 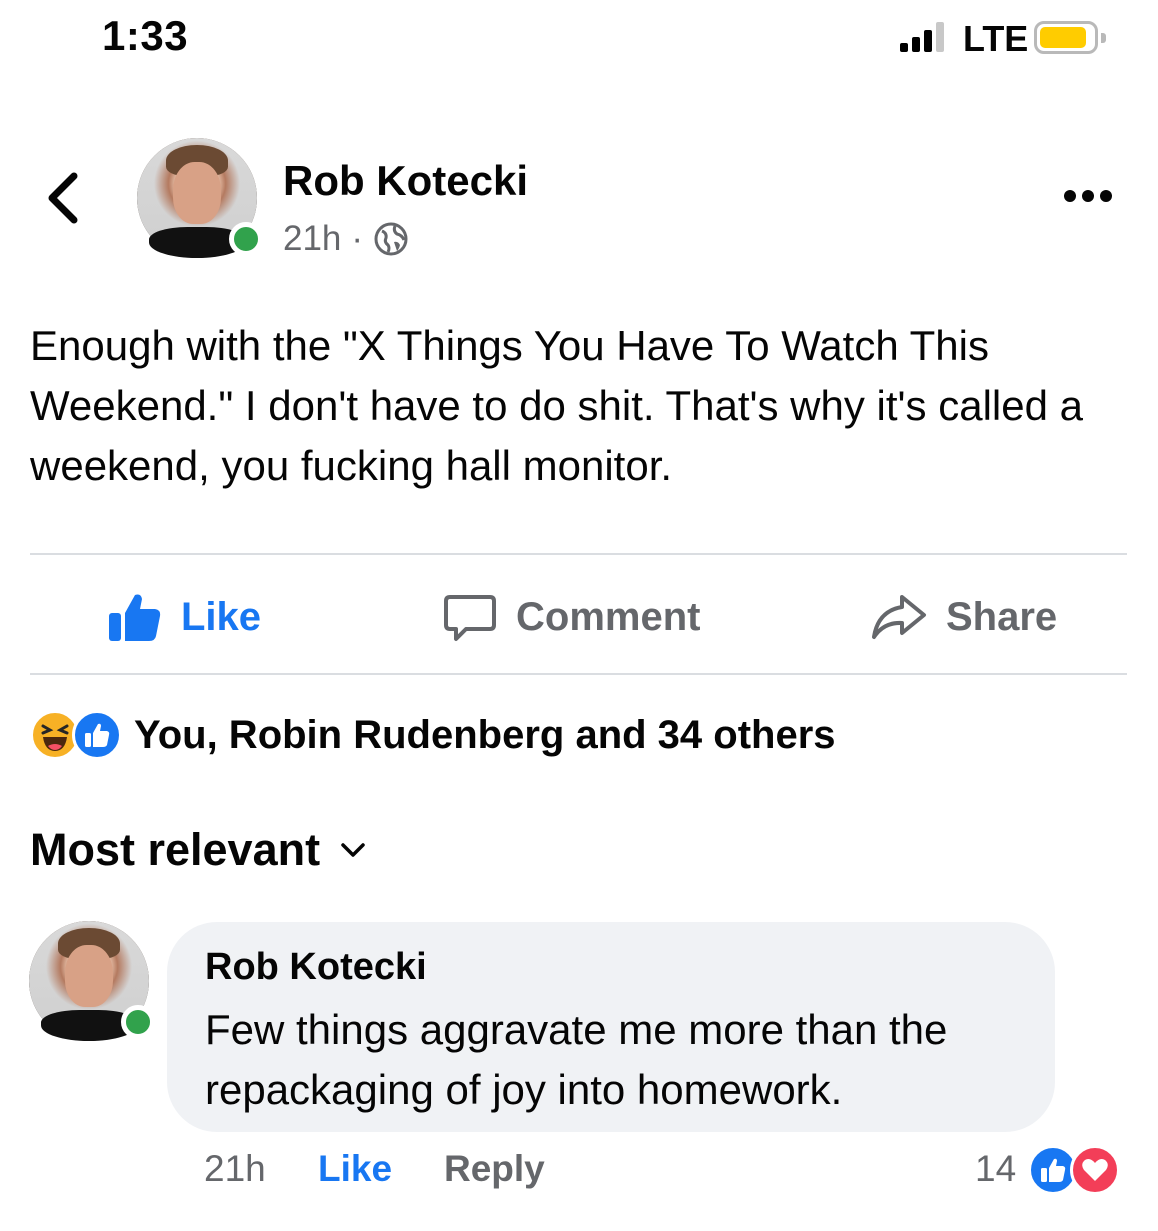 What do you see at coordinates (235, 1168) in the screenshot?
I see `comment-time: 21h` at bounding box center [235, 1168].